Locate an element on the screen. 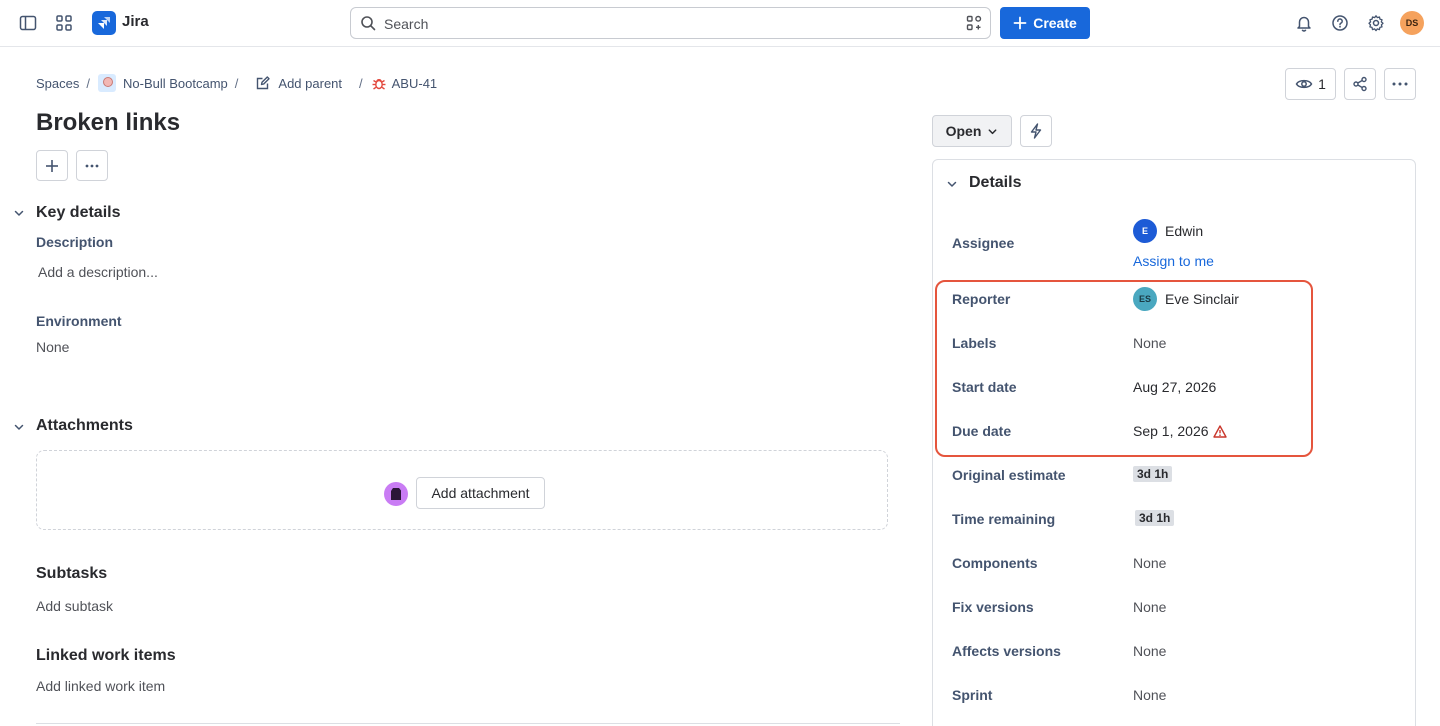  bug-icon is located at coordinates (379, 84).